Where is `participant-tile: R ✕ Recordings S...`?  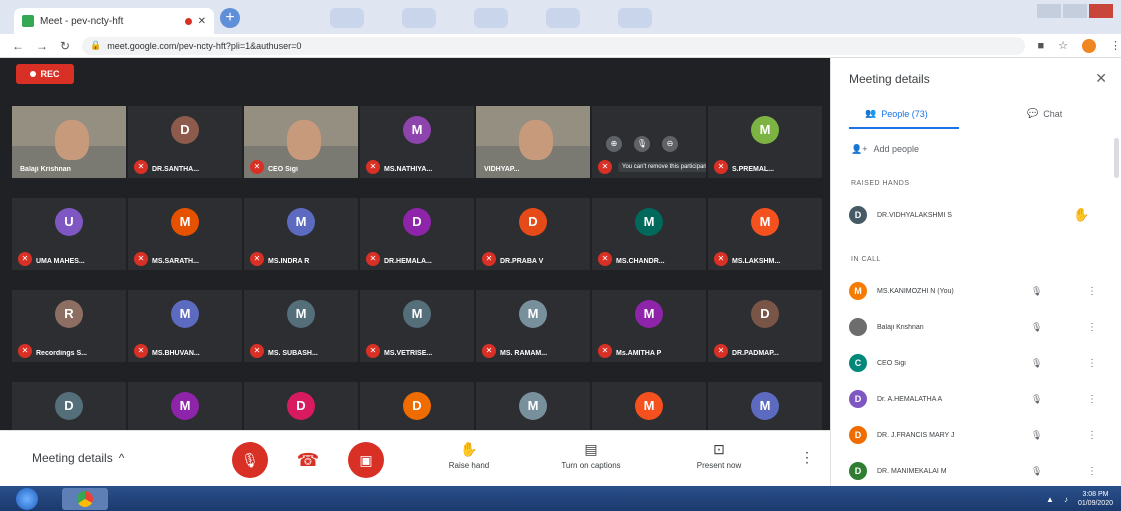
participant-tile: R ✕ Recordings S... is located at coordinates (69, 326).